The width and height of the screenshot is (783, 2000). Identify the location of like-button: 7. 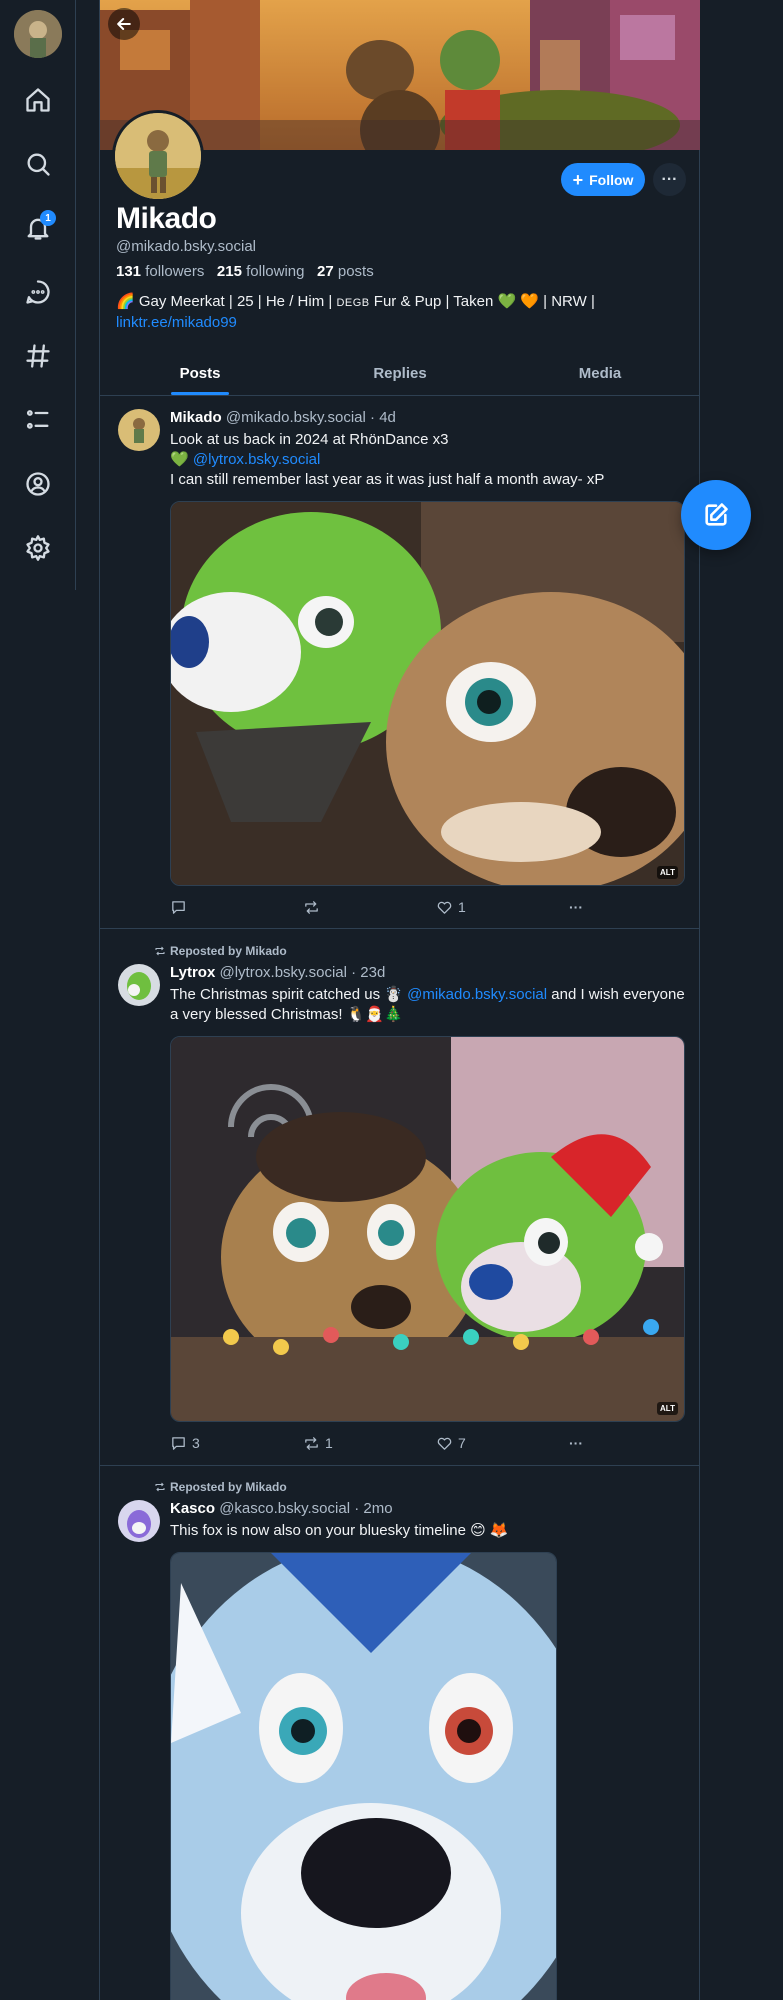
(502, 1443).